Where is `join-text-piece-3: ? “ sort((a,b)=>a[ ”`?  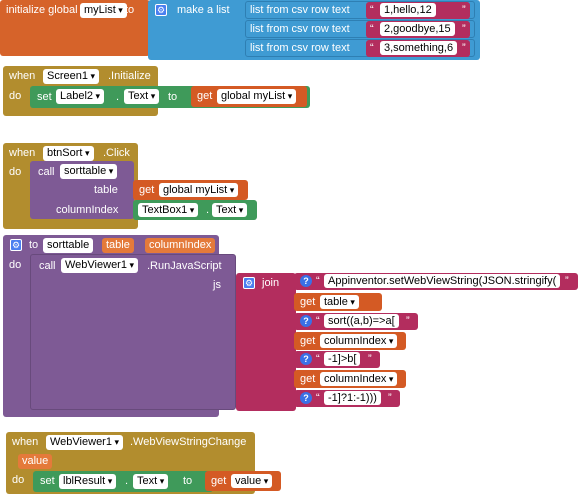 join-text-piece-3: ? “ sort((a,b)=>a[ ” is located at coordinates (356, 321).